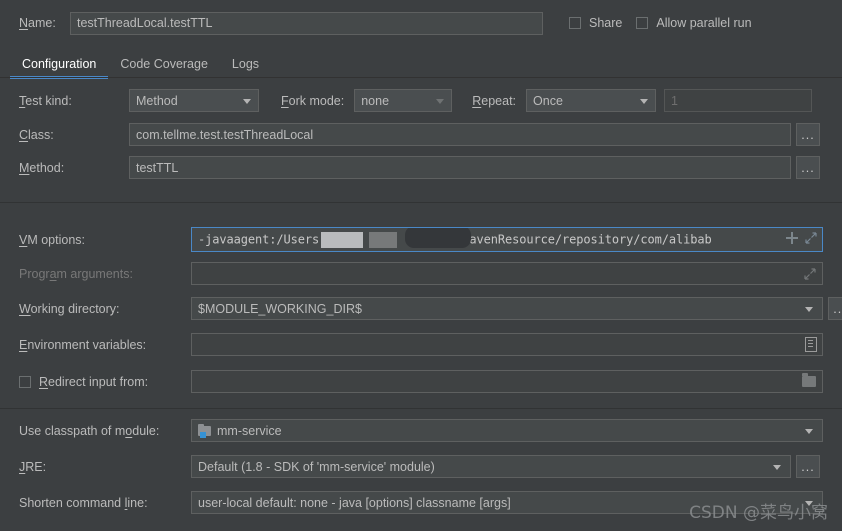 This screenshot has height=531, width=842. What do you see at coordinates (157, 100) in the screenshot?
I see `test-kind-value: Method` at bounding box center [157, 100].